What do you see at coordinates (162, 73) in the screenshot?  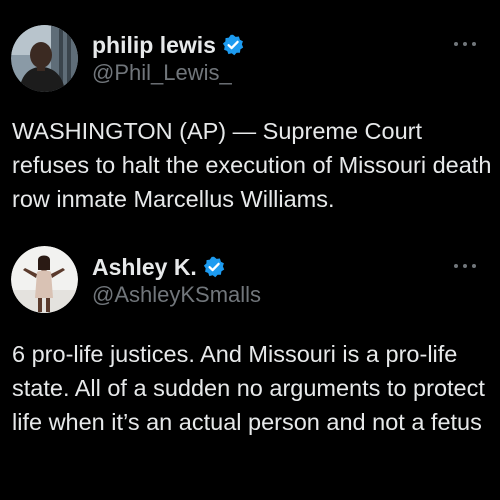 I see `handle: @Phil_Lewis_` at bounding box center [162, 73].